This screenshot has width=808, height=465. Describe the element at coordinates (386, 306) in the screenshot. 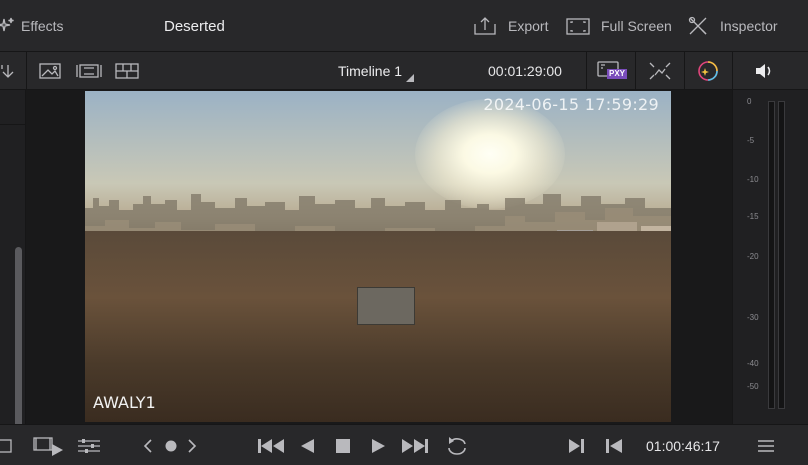

I see `foundation-pit` at that location.